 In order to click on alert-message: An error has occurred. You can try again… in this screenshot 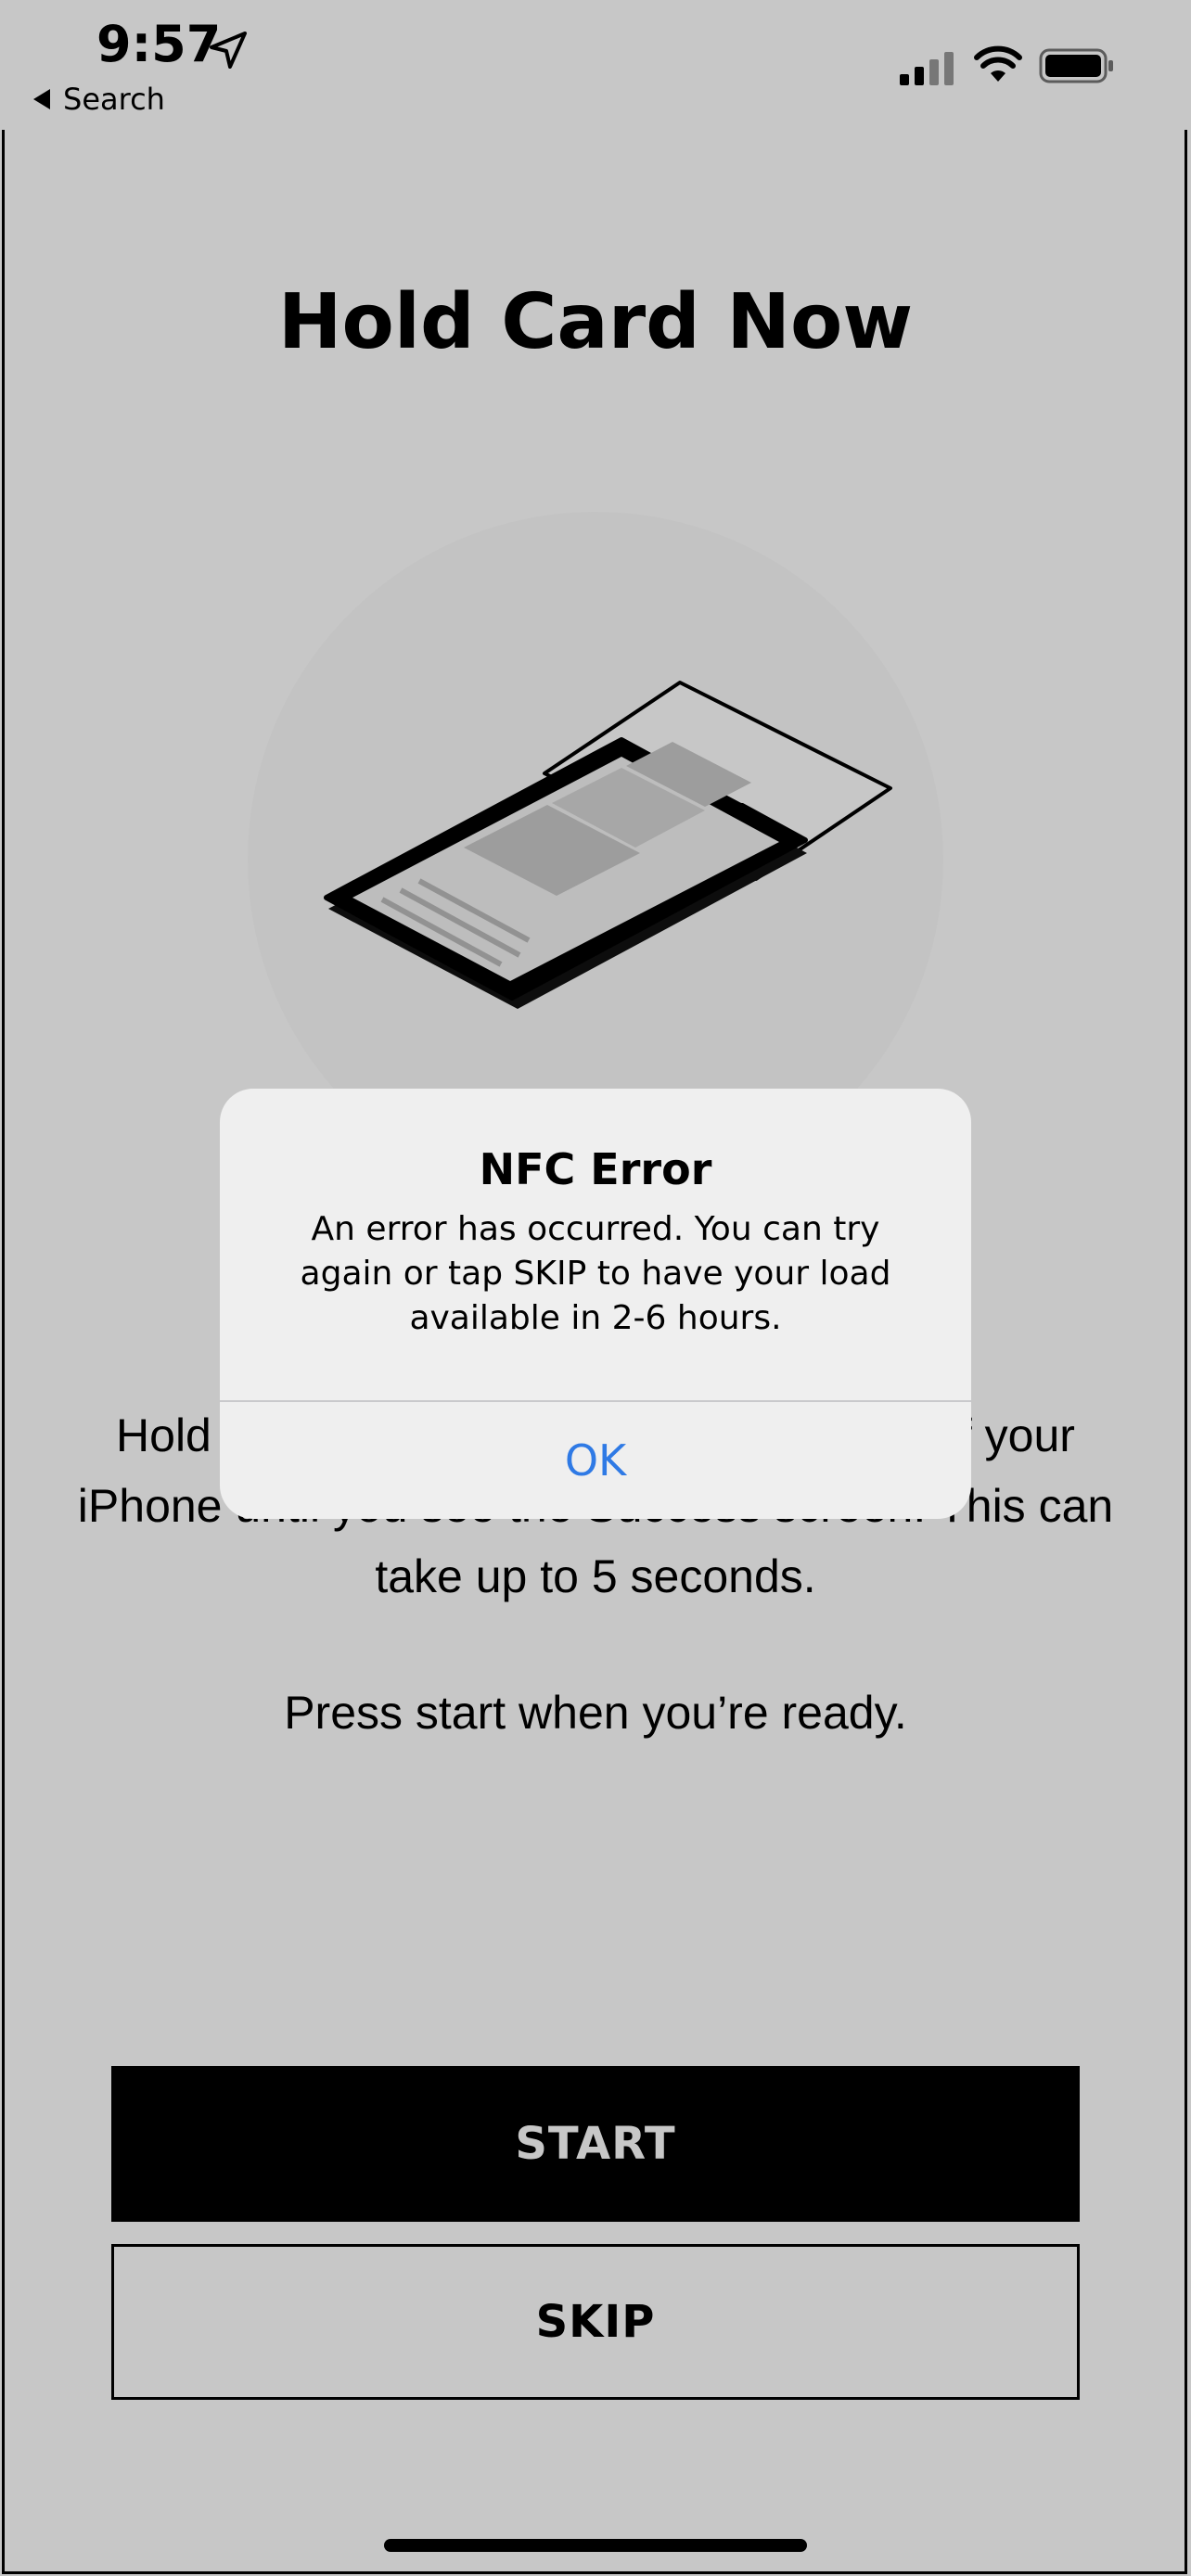, I will do `click(595, 1273)`.